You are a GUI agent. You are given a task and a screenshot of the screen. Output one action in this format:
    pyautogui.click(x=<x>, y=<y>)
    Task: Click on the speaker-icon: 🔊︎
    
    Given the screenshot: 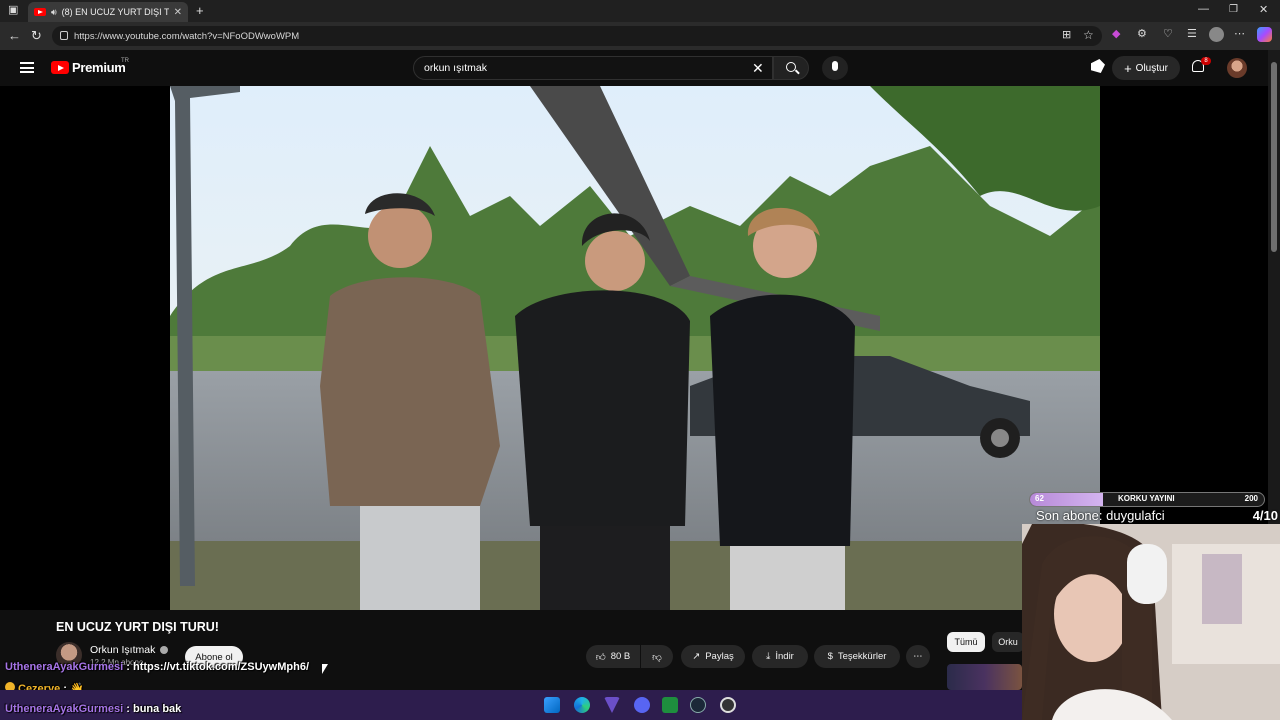 What is the action you would take?
    pyautogui.click(x=54, y=12)
    